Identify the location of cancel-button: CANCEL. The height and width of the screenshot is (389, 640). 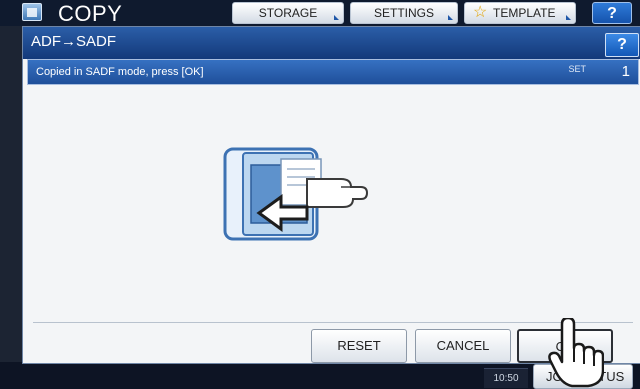
(463, 346).